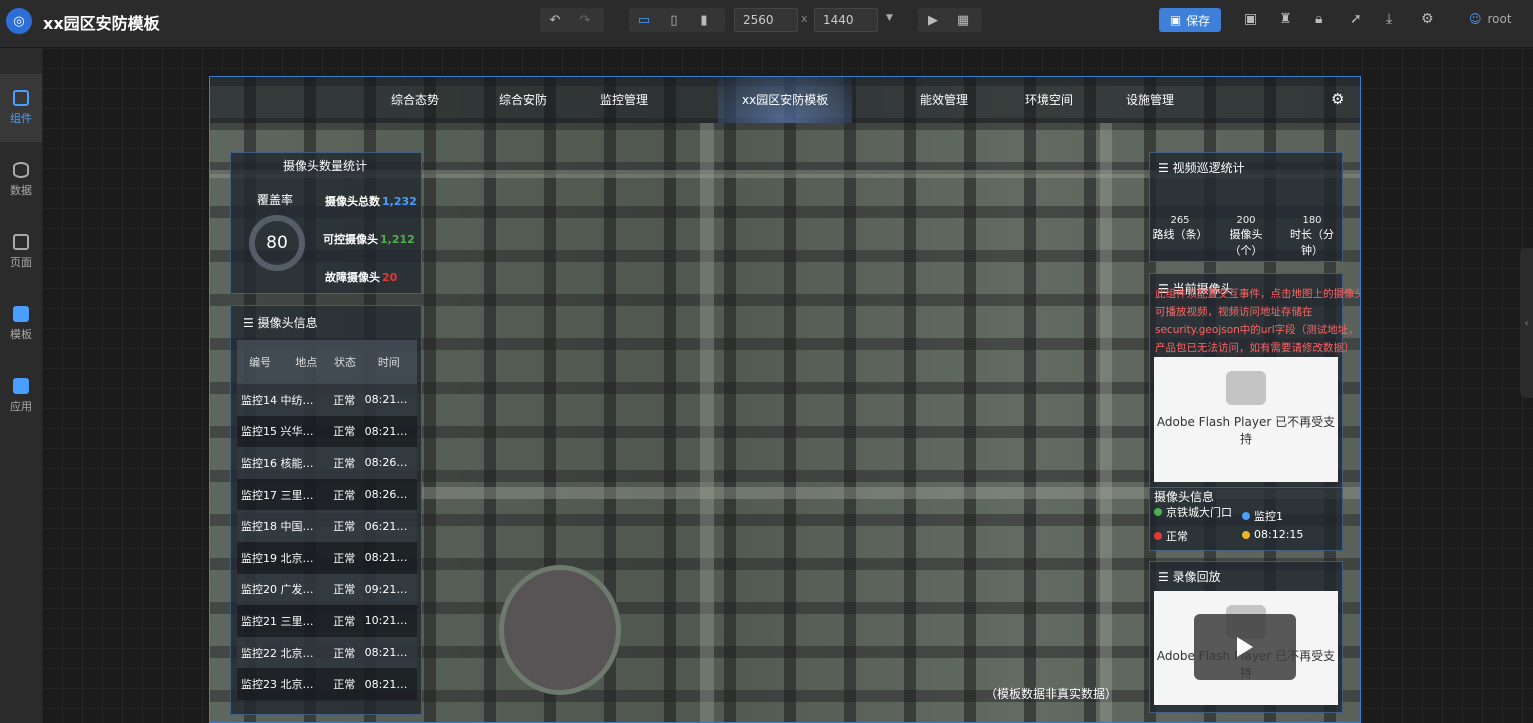 This screenshot has width=1533, height=723. I want to click on total-label: 摄像头总数, so click(352, 201).